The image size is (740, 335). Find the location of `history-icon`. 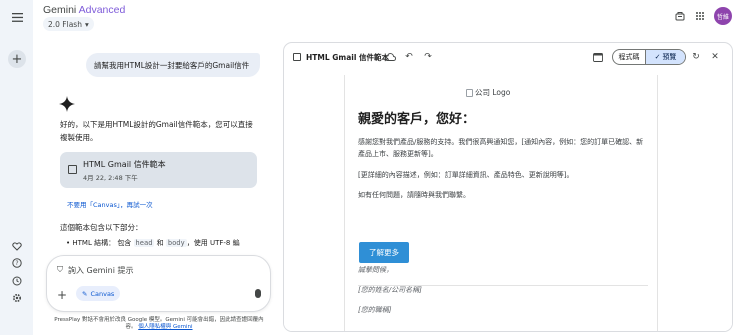

history-icon is located at coordinates (17, 281).